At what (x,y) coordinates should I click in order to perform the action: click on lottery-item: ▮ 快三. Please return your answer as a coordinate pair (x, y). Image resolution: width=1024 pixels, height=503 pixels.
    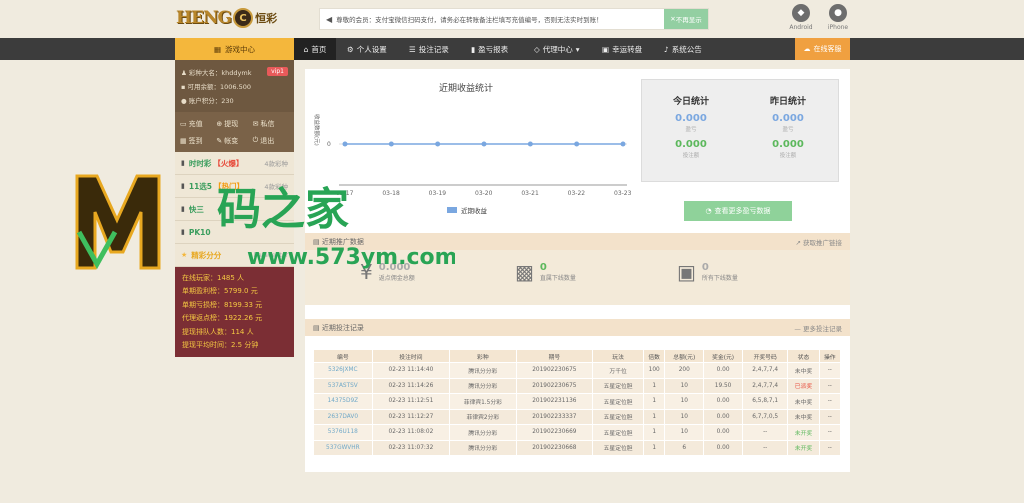
    Looking at the image, I should click on (234, 209).